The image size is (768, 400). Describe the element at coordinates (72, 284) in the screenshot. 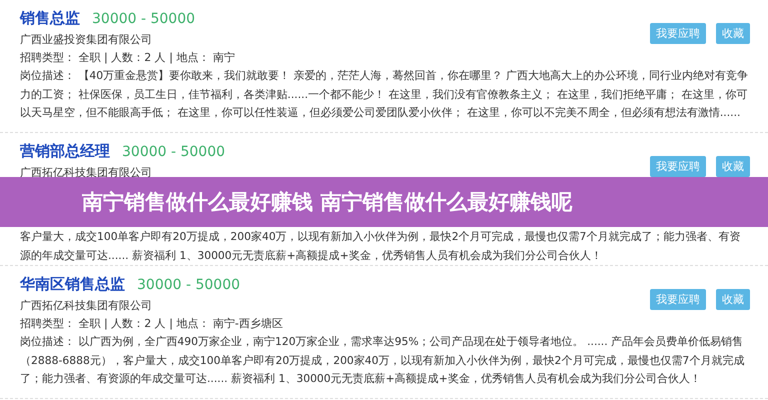

I see `job-title: 华南区销售总监` at that location.